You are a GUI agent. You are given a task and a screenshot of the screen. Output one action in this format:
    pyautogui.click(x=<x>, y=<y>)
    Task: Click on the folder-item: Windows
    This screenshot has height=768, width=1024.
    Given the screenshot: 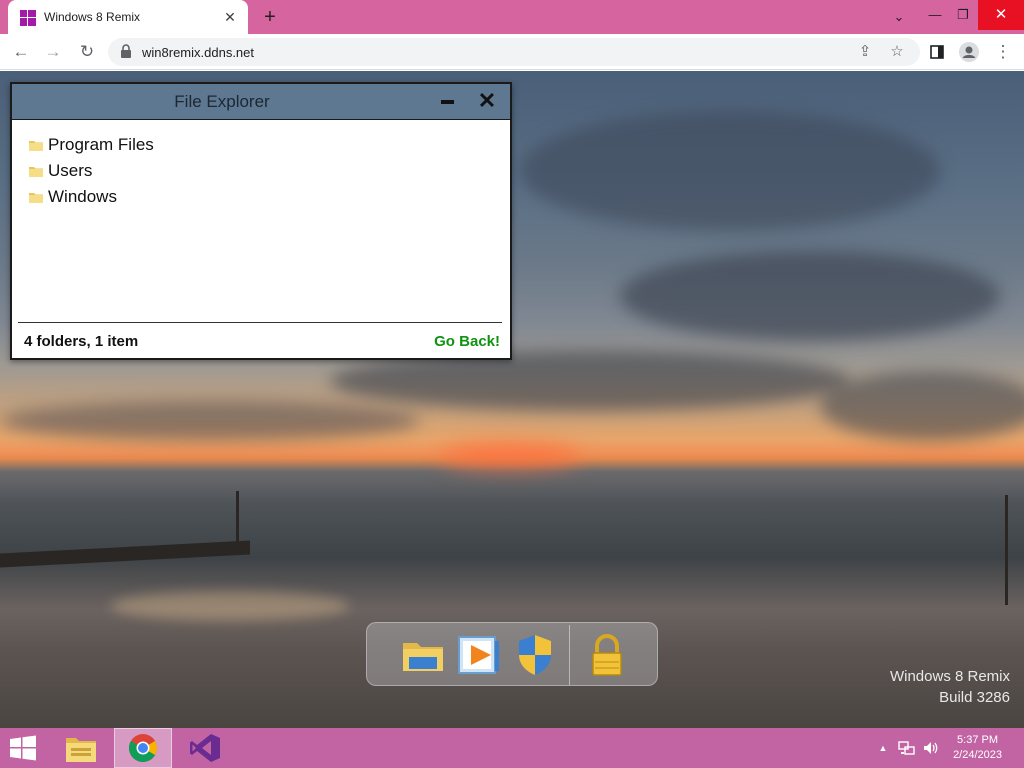 What is the action you would take?
    pyautogui.click(x=91, y=197)
    